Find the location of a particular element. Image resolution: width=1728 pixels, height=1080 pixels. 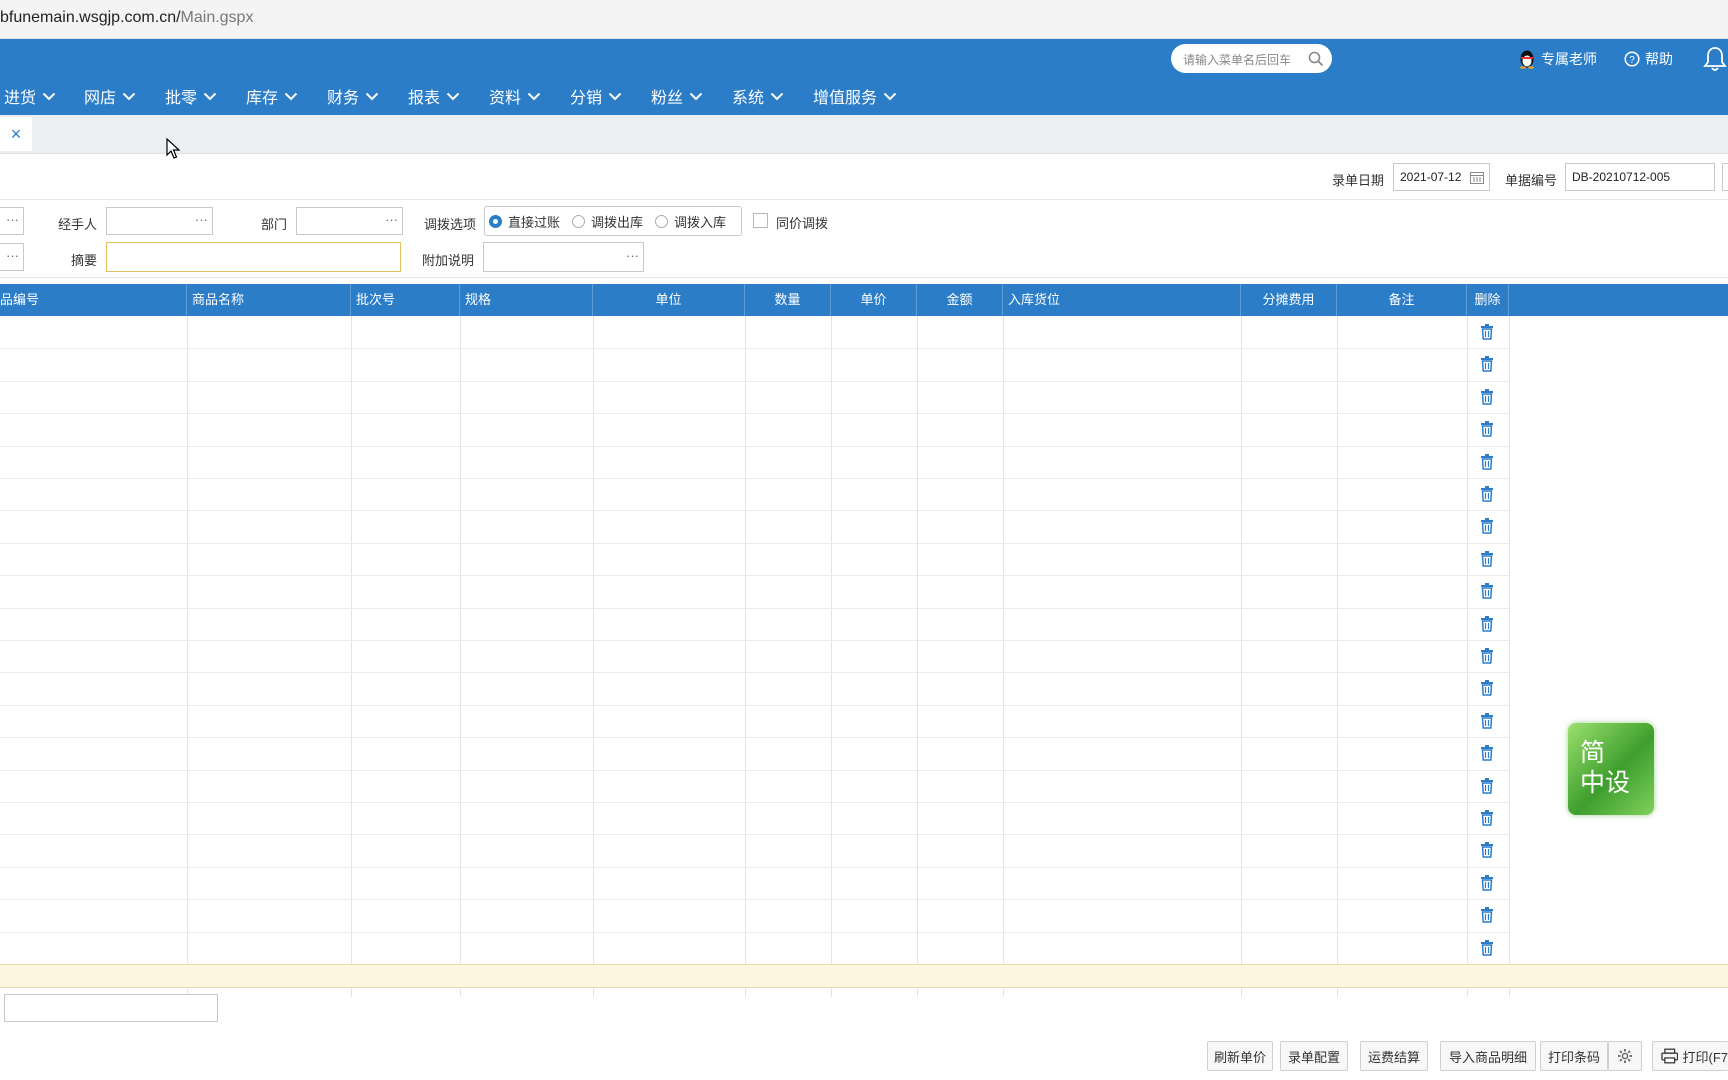

print-barcode-button: 打印条码 is located at coordinates (1574, 1056).